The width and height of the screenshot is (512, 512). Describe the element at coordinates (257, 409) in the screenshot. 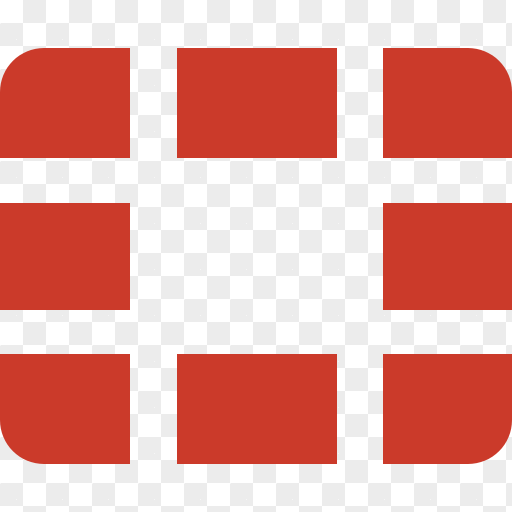

I see `logo-tile-r3-c2` at that location.